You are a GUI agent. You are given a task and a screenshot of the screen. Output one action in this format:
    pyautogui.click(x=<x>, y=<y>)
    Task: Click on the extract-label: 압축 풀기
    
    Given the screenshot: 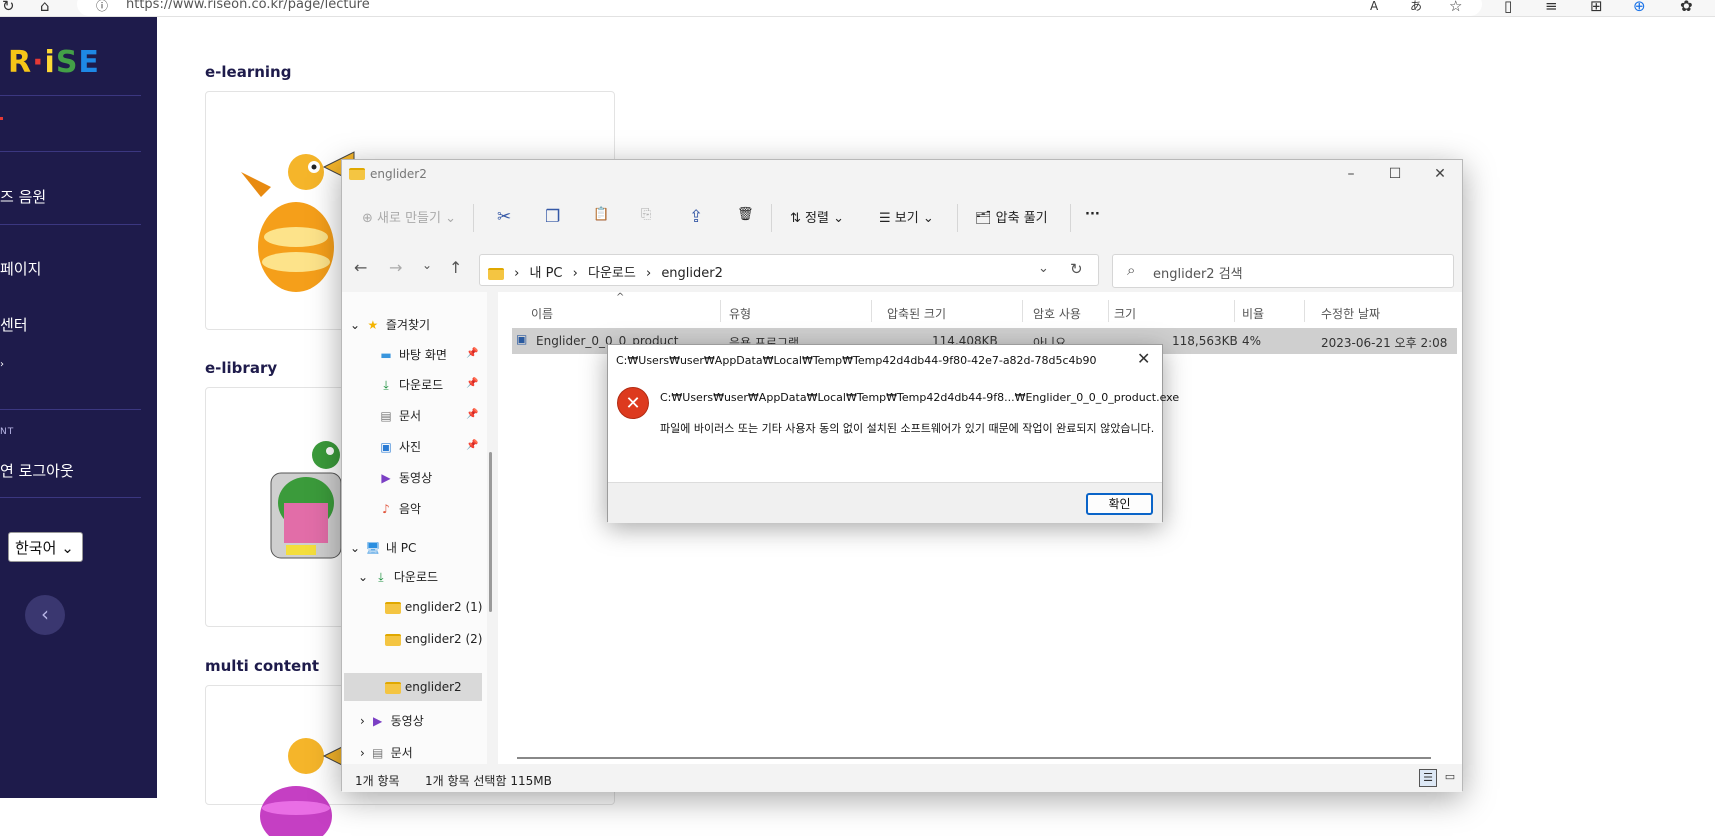 What is the action you would take?
    pyautogui.click(x=1021, y=218)
    